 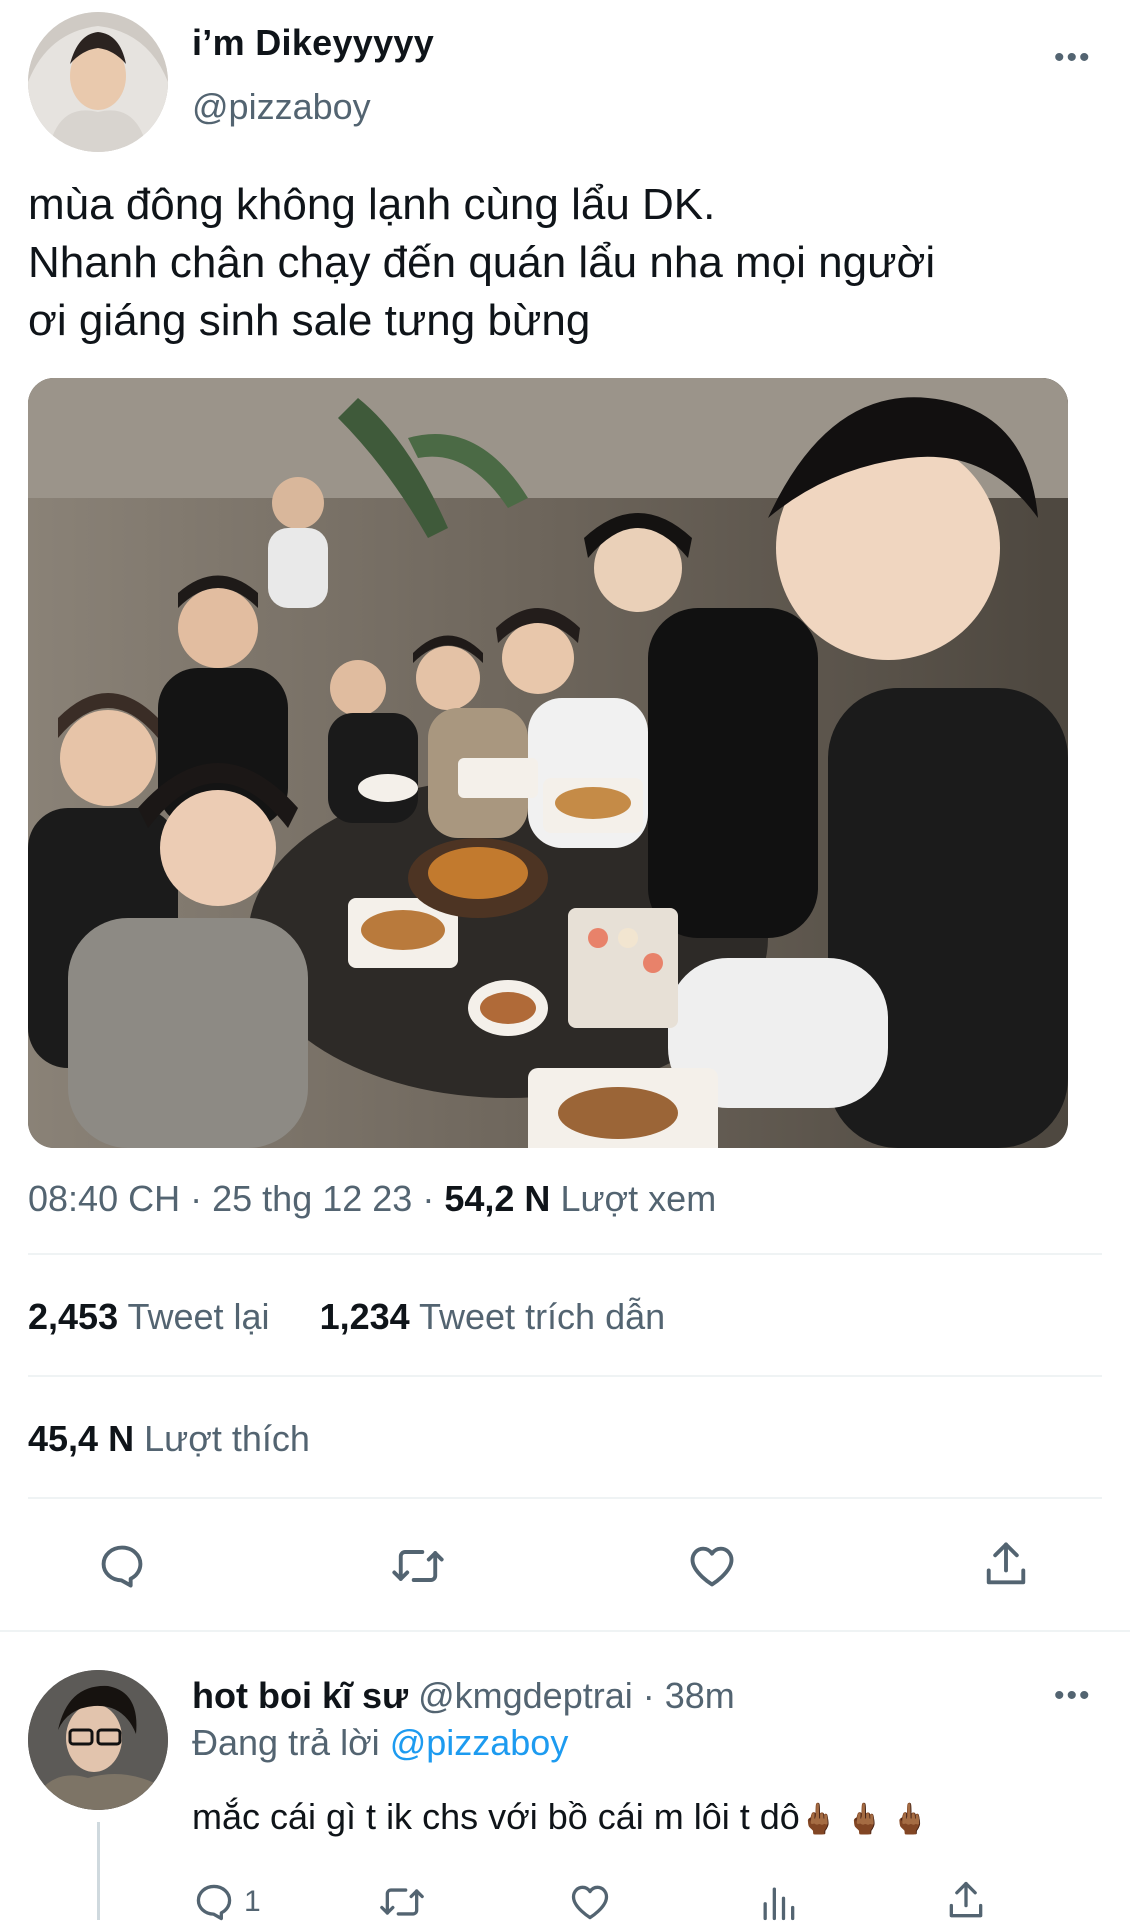 I want to click on share-icon, so click(x=1006, y=1565).